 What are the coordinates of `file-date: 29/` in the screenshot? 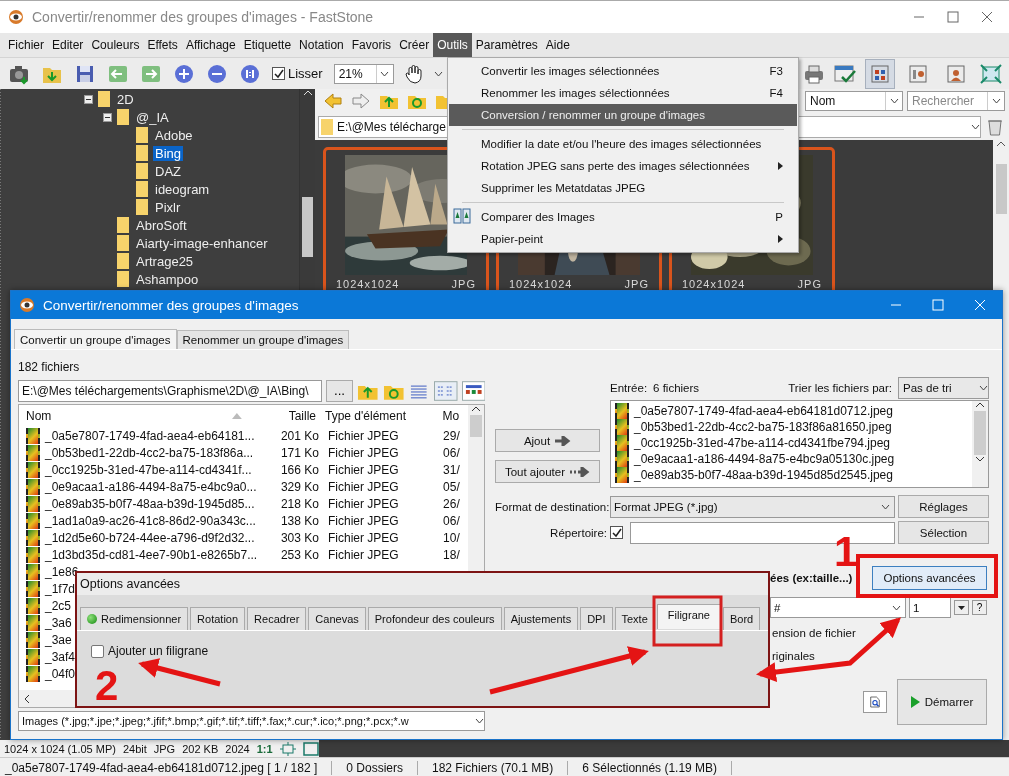 It's located at (452, 435).